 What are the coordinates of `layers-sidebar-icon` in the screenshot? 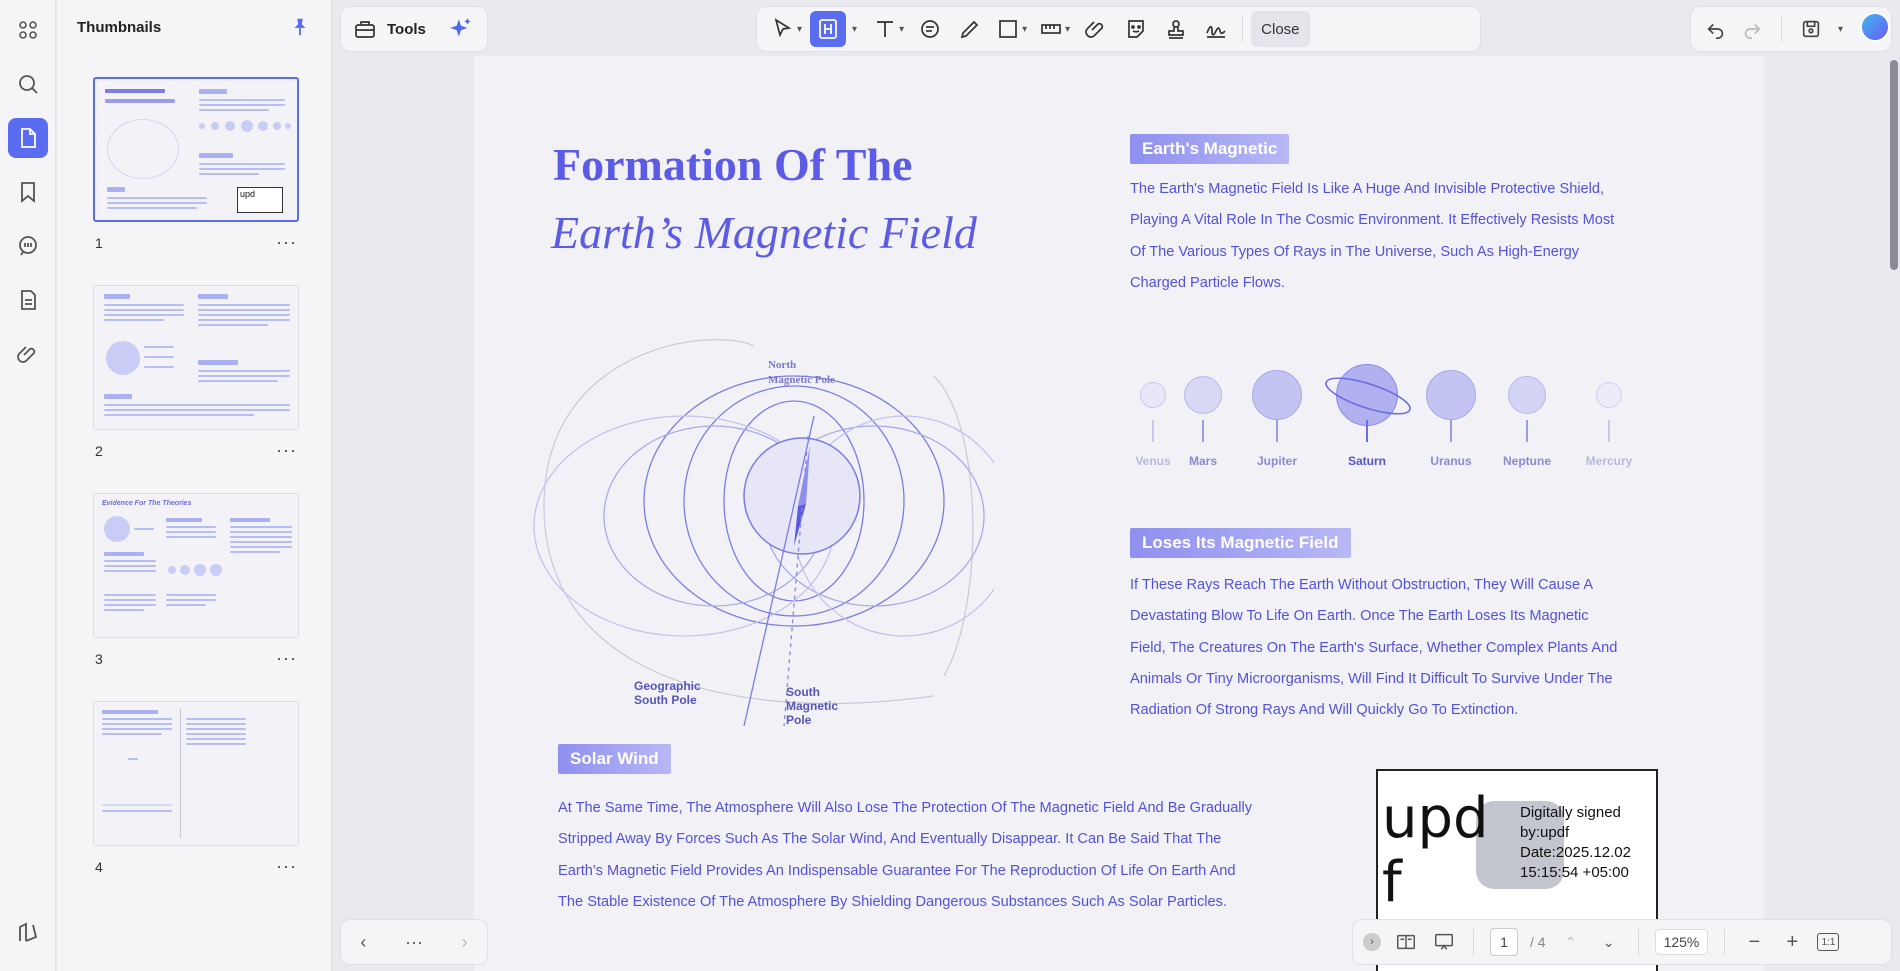 It's located at (28, 933).